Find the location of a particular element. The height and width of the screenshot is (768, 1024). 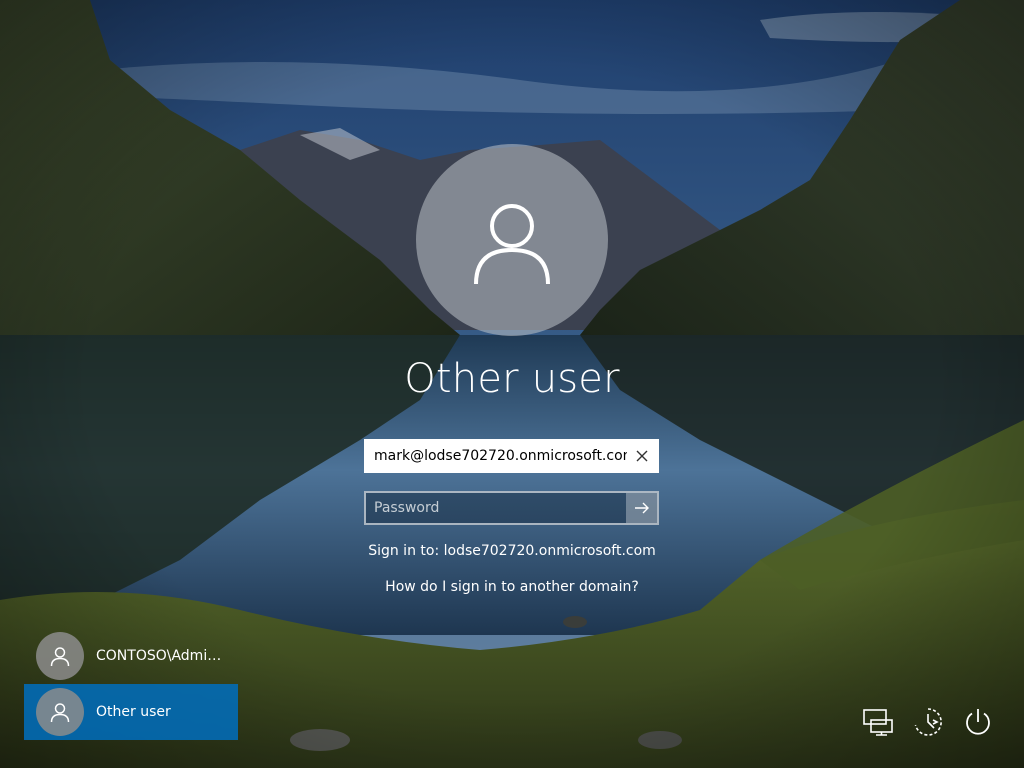

close-icon is located at coordinates (642, 456).